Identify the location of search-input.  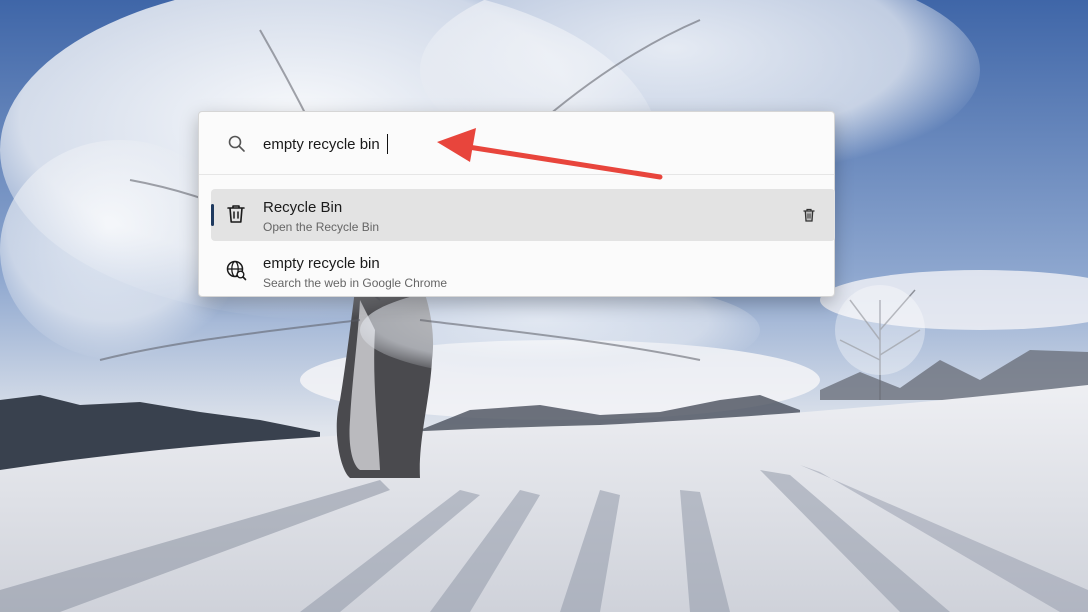
(533, 144).